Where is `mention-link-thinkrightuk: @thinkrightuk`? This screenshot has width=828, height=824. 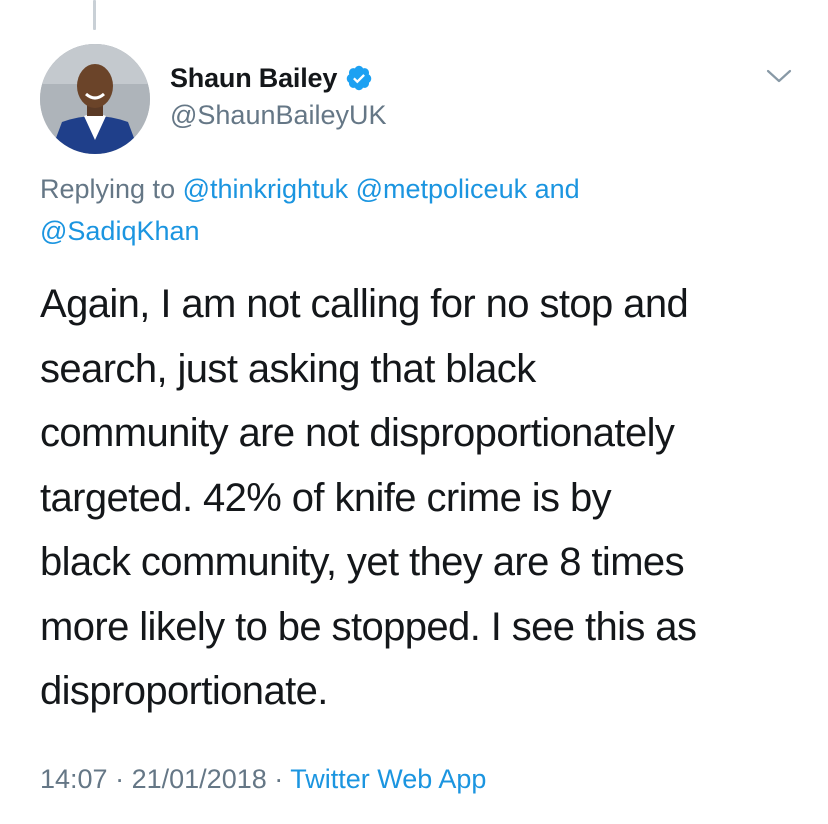
mention-link-thinkrightuk: @thinkrightuk is located at coordinates (265, 189).